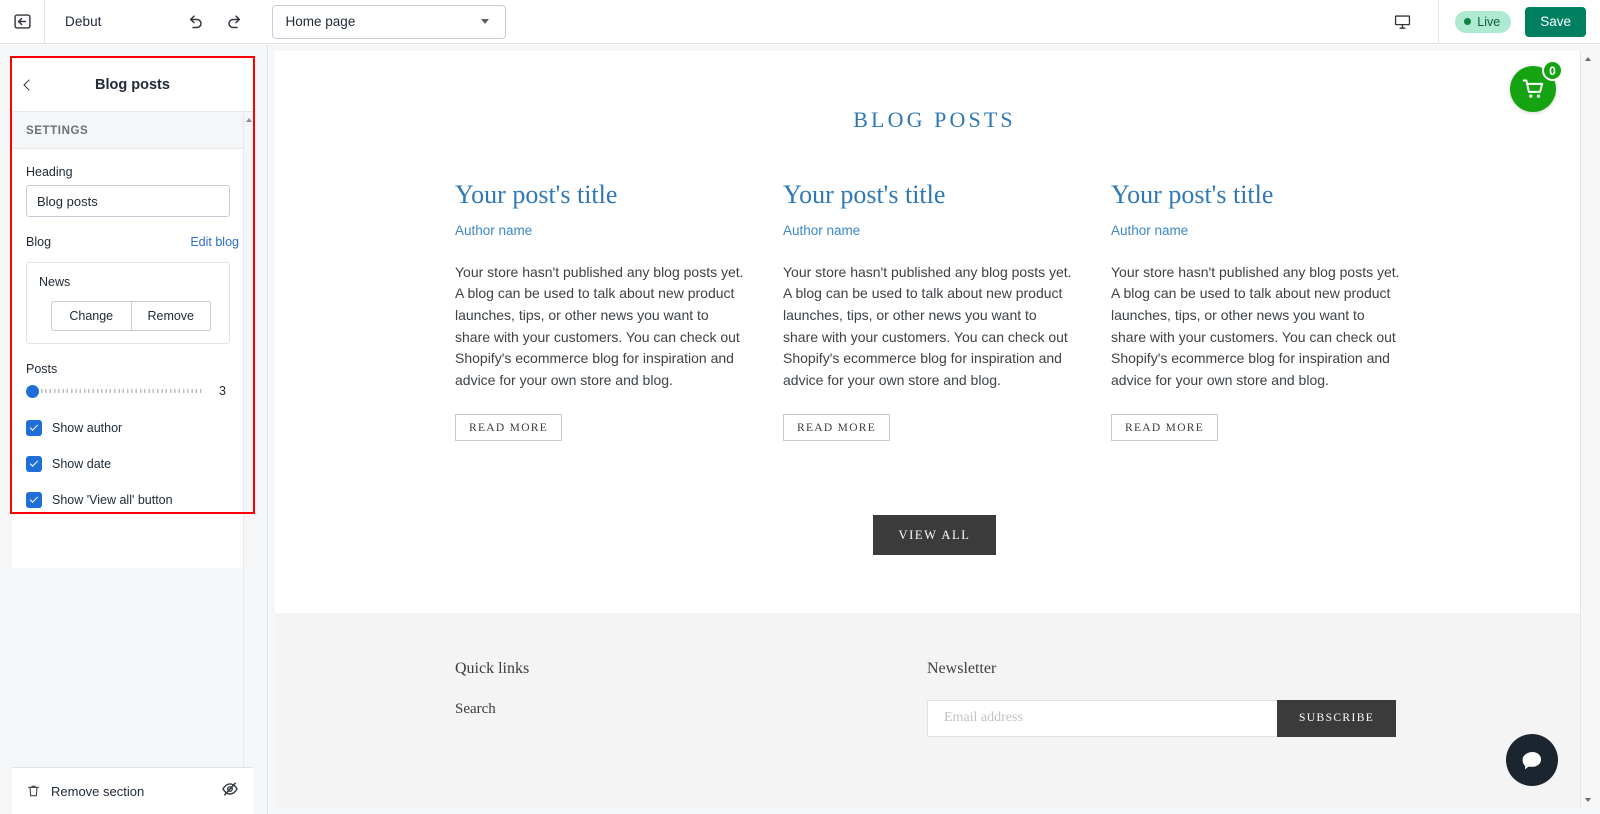  What do you see at coordinates (39, 242) in the screenshot?
I see `blog-field-label: Blog` at bounding box center [39, 242].